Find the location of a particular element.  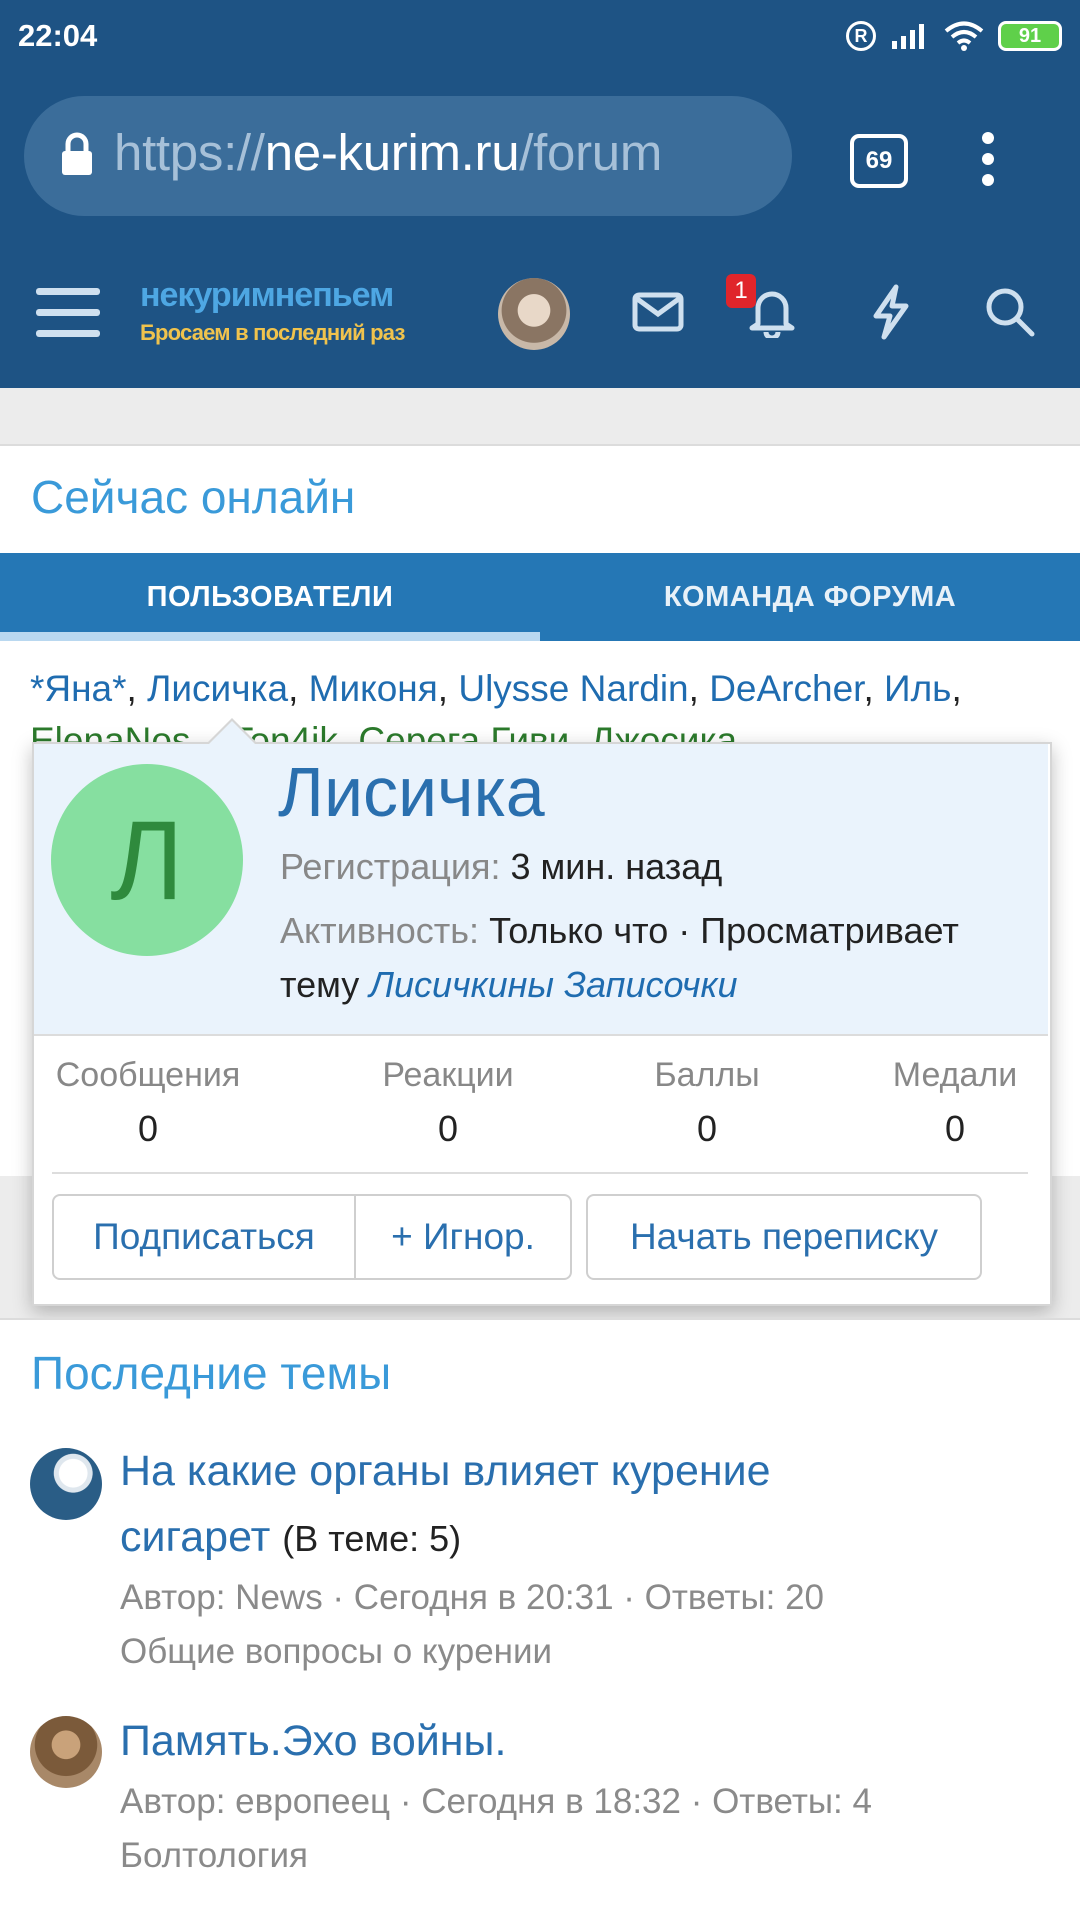

viewing-topic-link: Лисичкины Записочки is located at coordinates (553, 984).